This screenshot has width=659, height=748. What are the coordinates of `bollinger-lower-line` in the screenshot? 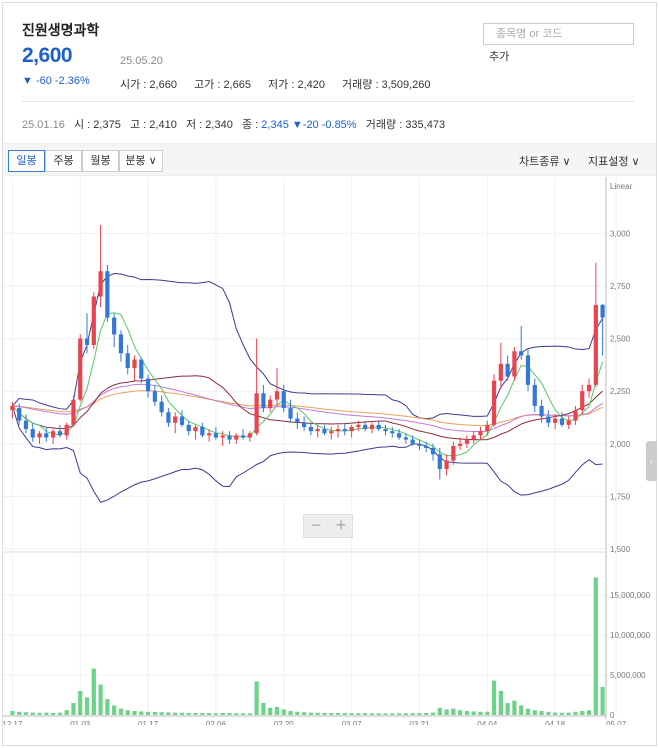 It's located at (307, 454).